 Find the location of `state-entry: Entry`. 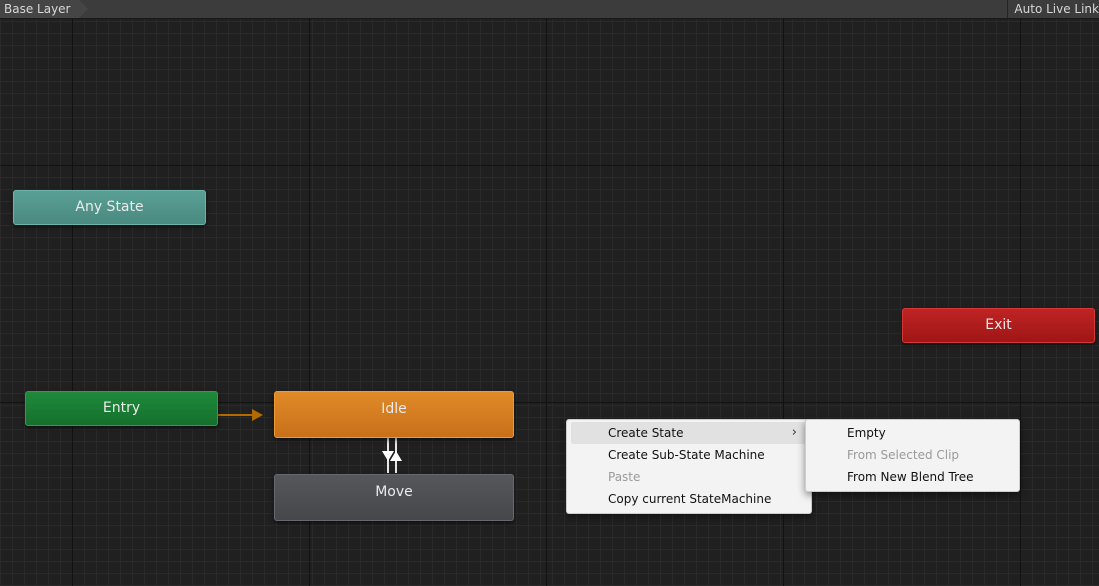

state-entry: Entry is located at coordinates (121, 408).